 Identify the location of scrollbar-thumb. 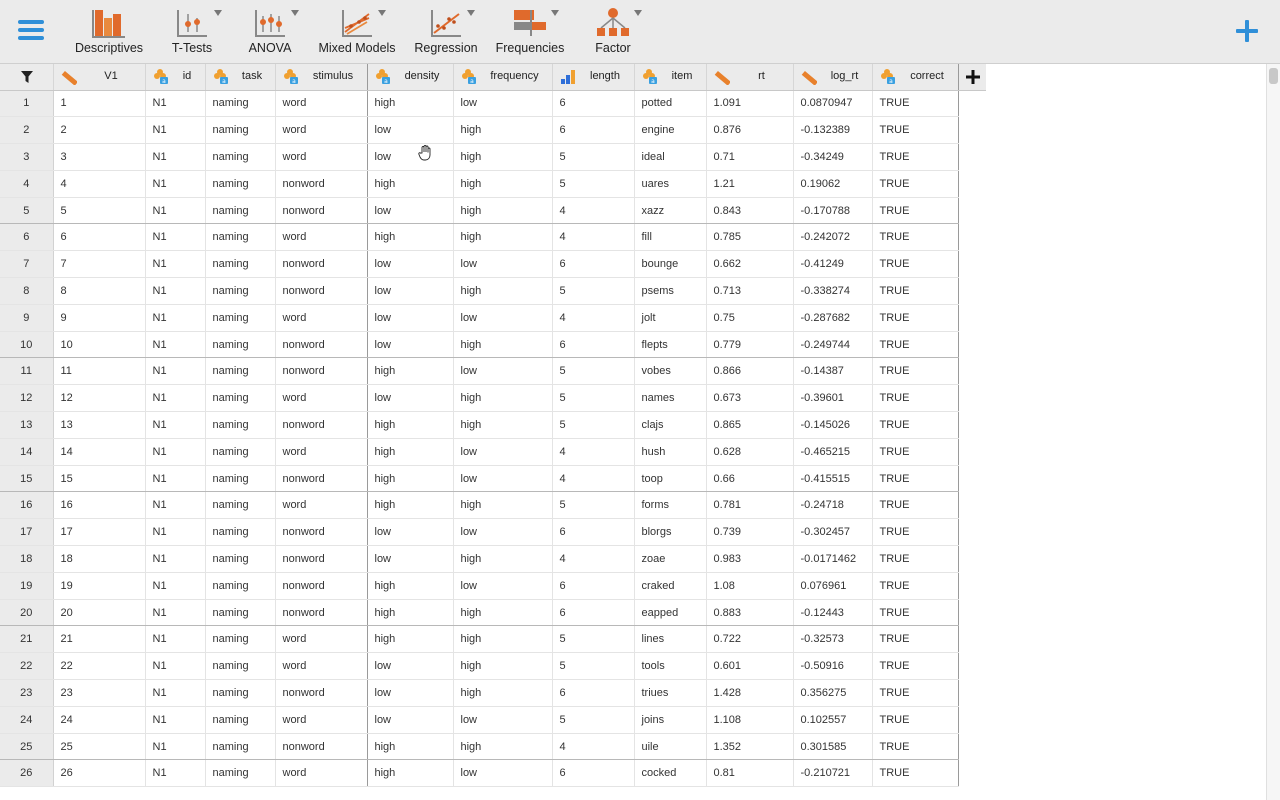
(1273, 76).